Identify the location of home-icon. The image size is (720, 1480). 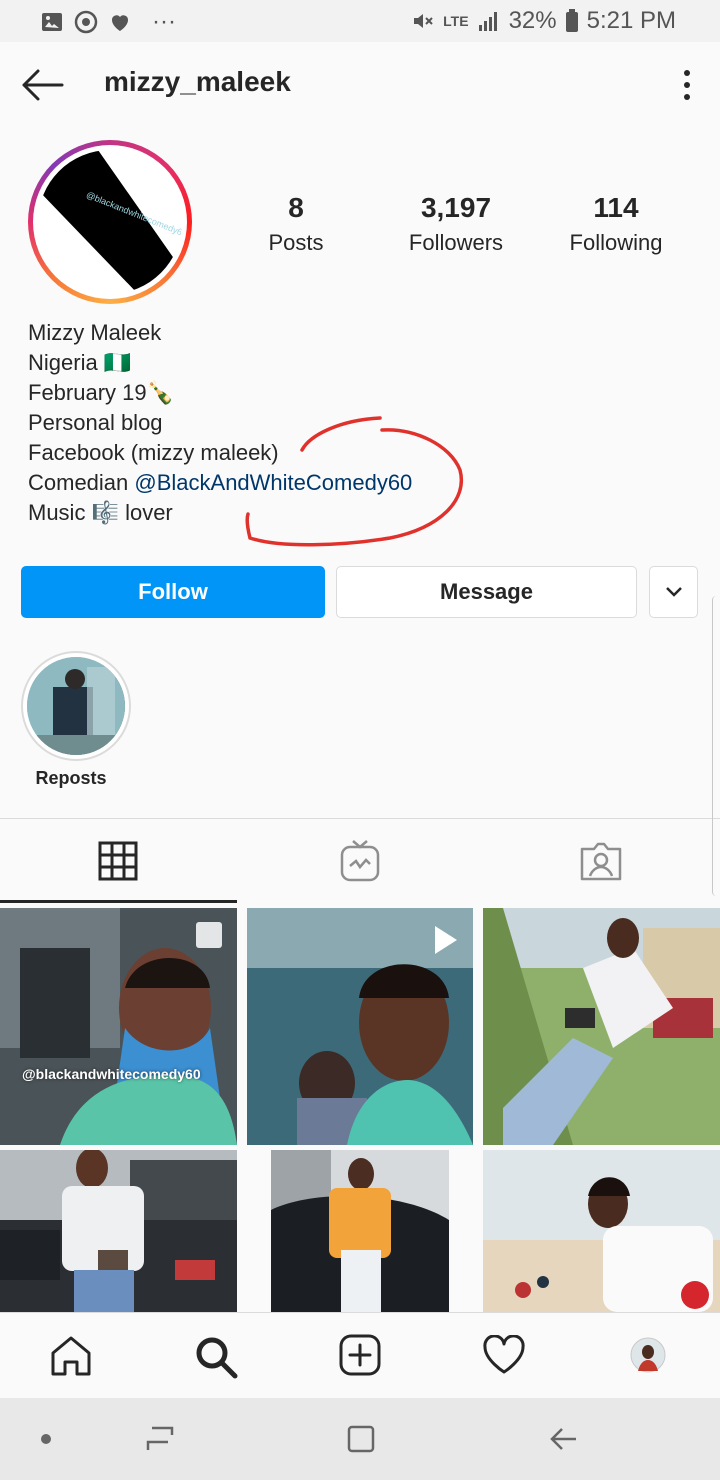
(71, 1356).